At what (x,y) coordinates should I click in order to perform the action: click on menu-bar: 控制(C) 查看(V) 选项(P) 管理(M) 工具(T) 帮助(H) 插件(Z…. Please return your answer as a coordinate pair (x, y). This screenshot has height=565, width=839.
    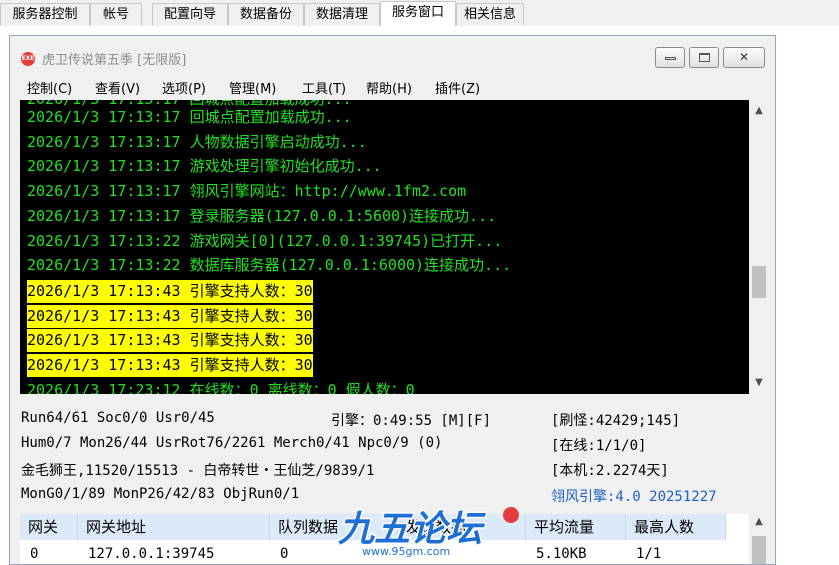
    Looking at the image, I should click on (392, 86).